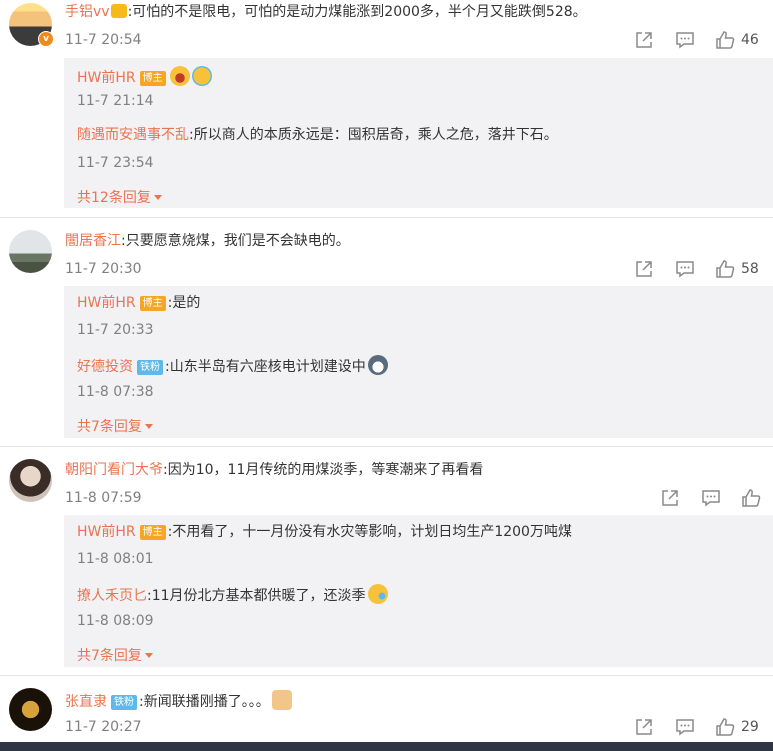 The height and width of the screenshot is (751, 773). I want to click on reply-text: HW前HR 博主, so click(144, 76).